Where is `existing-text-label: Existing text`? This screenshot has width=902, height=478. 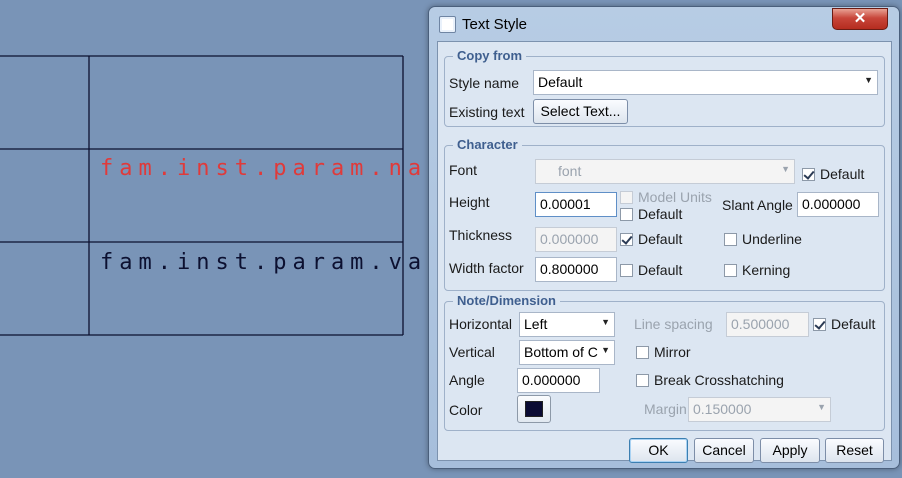
existing-text-label: Existing text is located at coordinates (487, 112).